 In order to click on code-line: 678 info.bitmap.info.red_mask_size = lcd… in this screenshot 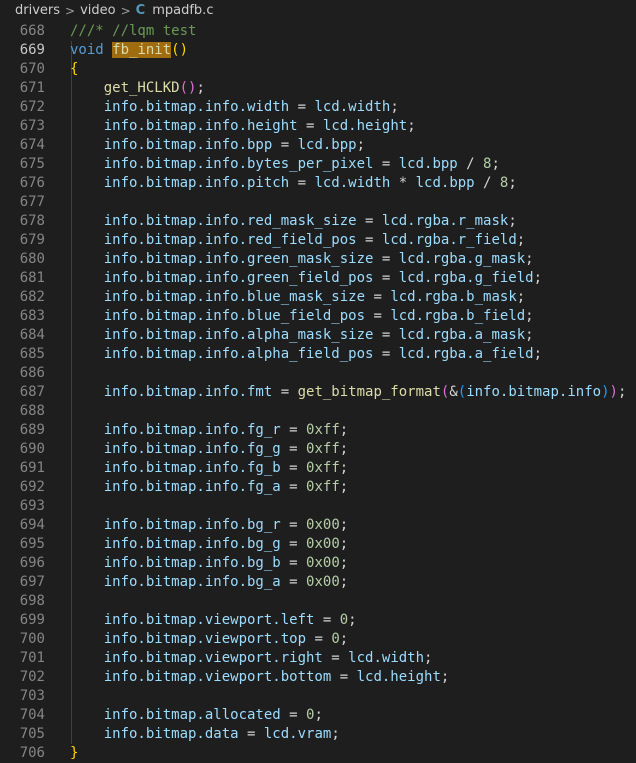, I will do `click(318, 221)`.